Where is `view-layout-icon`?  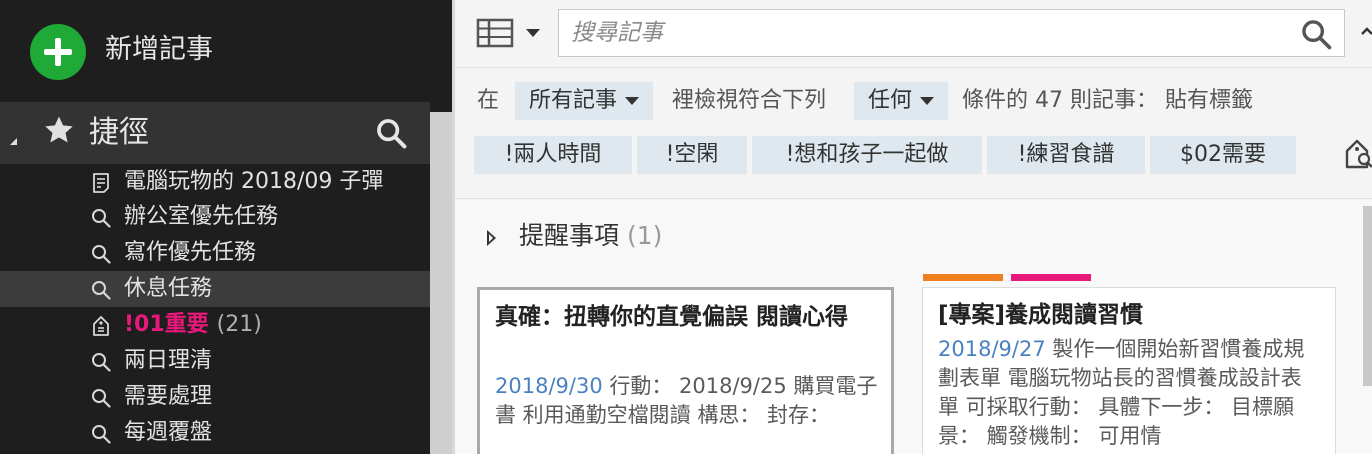
view-layout-icon is located at coordinates (496, 33).